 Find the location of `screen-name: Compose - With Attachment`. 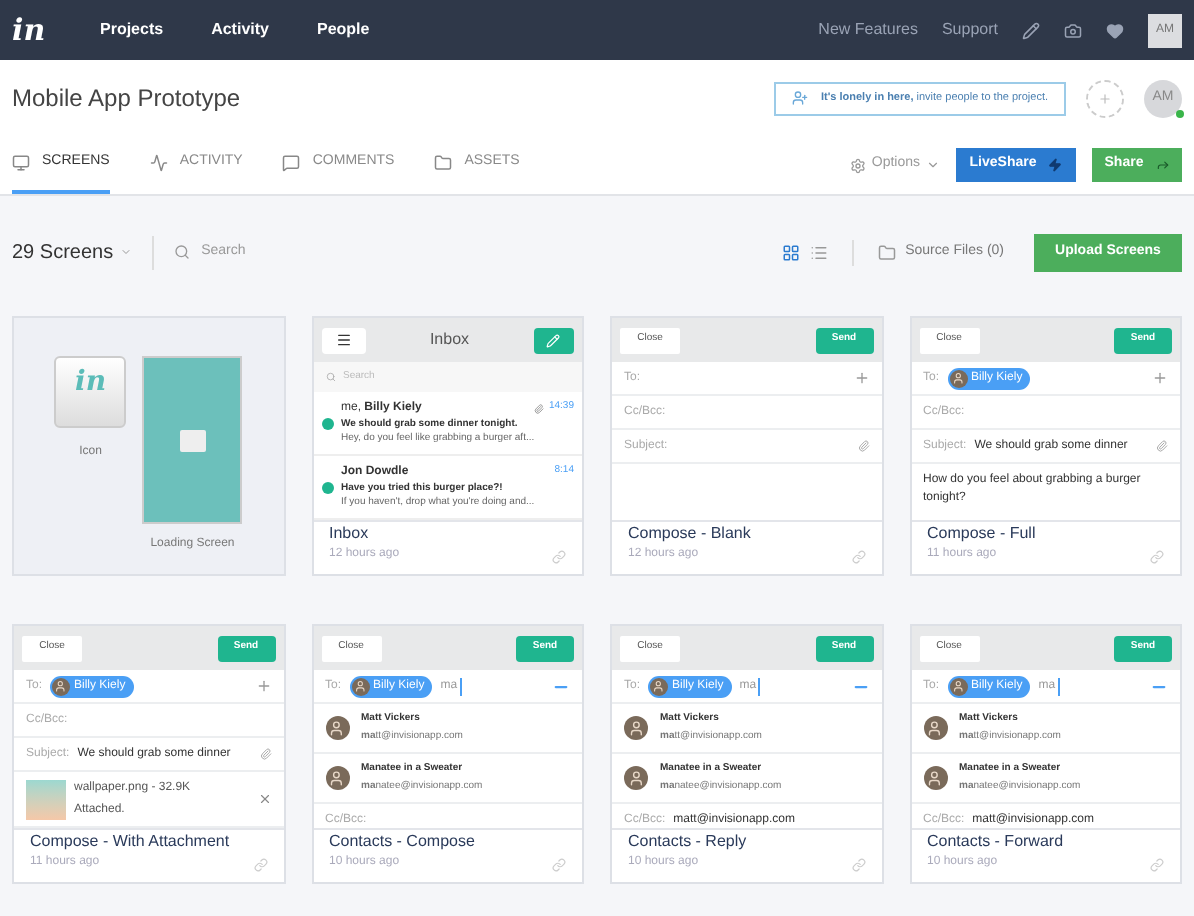

screen-name: Compose - With Attachment is located at coordinates (130, 842).